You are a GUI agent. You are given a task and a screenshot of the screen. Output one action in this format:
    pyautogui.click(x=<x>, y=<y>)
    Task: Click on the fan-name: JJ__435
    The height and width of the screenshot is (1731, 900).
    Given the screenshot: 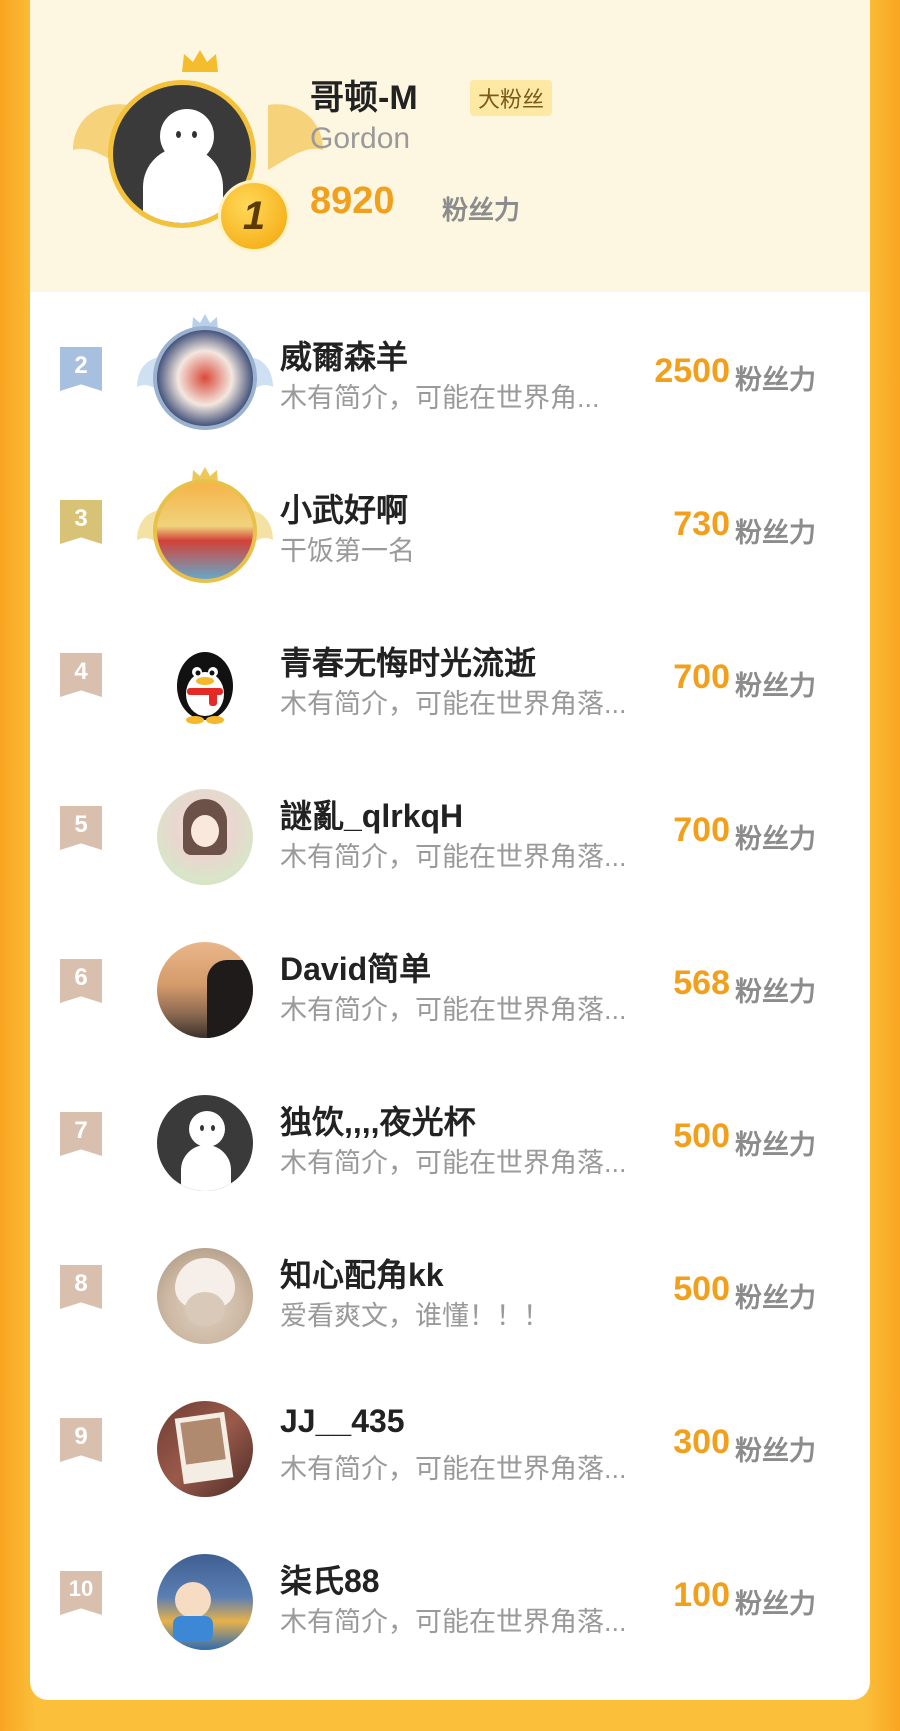 What is the action you would take?
    pyautogui.click(x=342, y=1421)
    